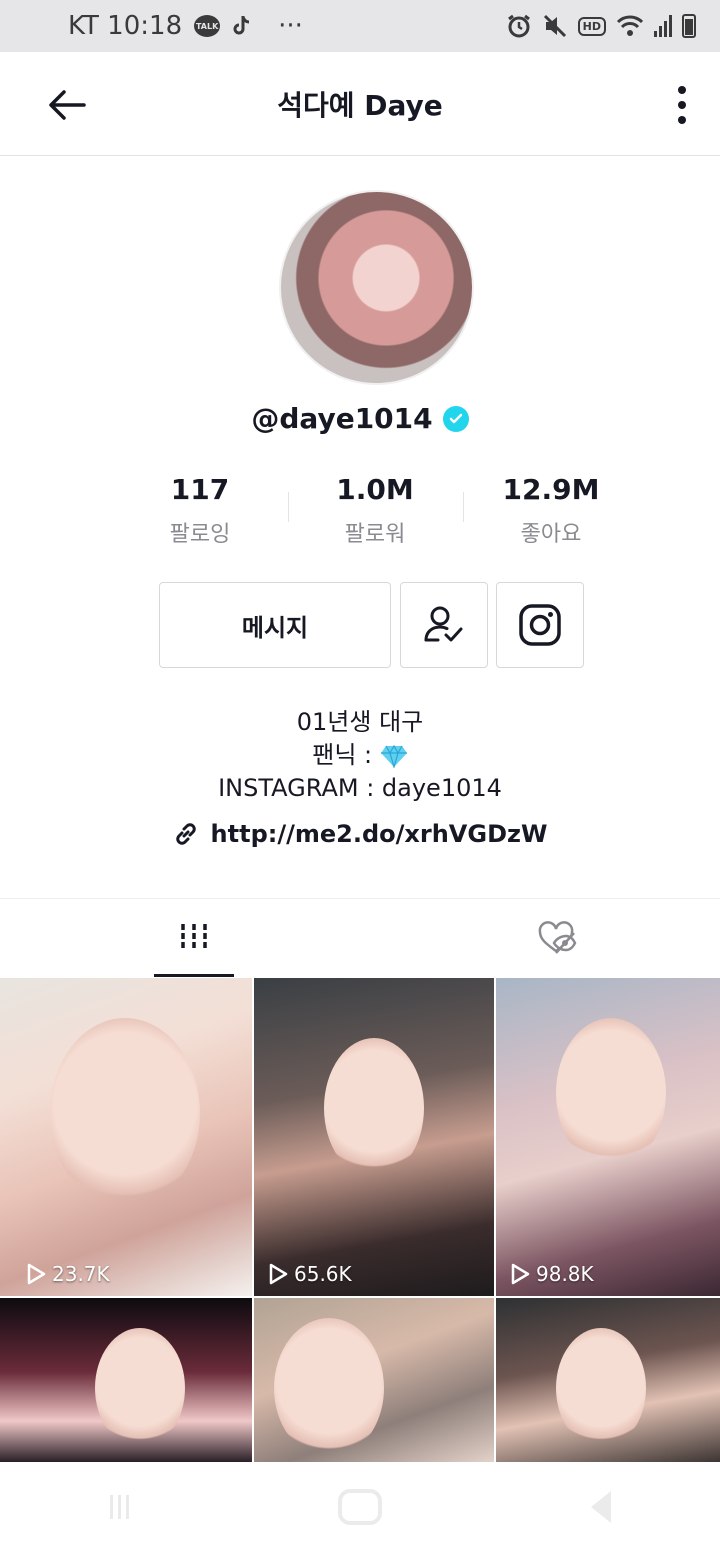  I want to click on profile-tabs, so click(360, 937).